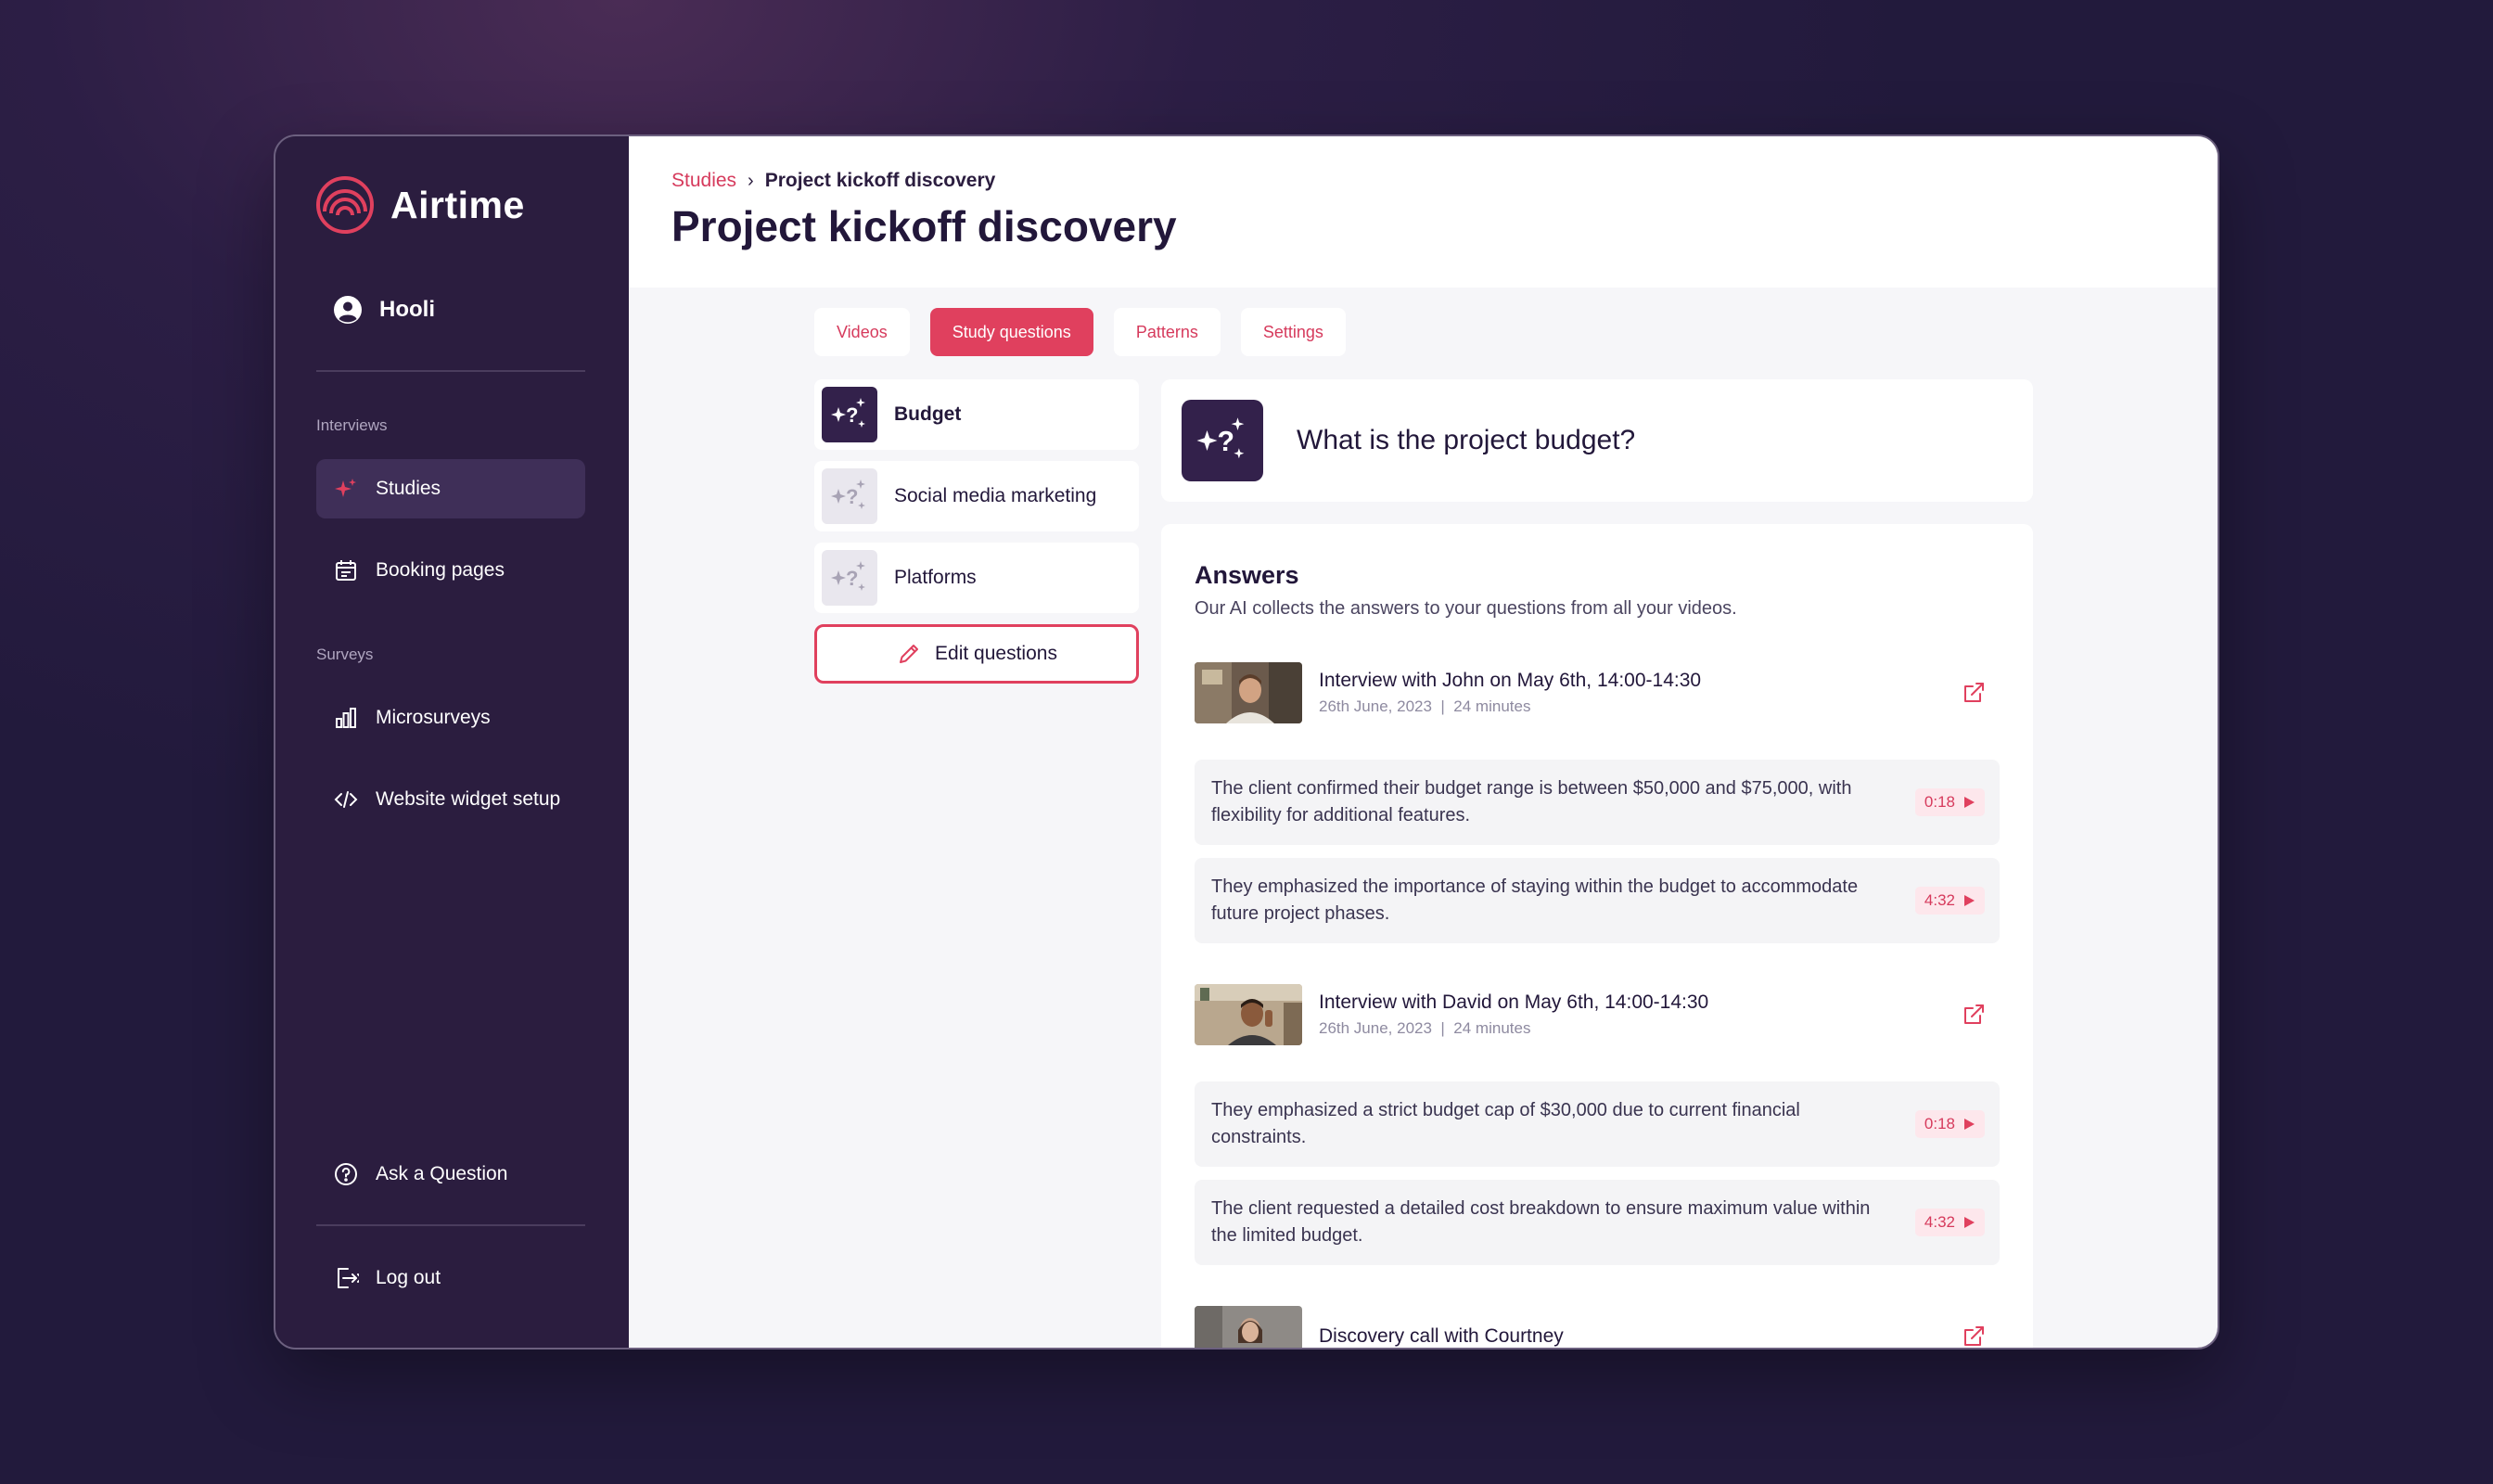 The width and height of the screenshot is (2493, 1484). I want to click on section-label-surveys: Surveys, so click(345, 654).